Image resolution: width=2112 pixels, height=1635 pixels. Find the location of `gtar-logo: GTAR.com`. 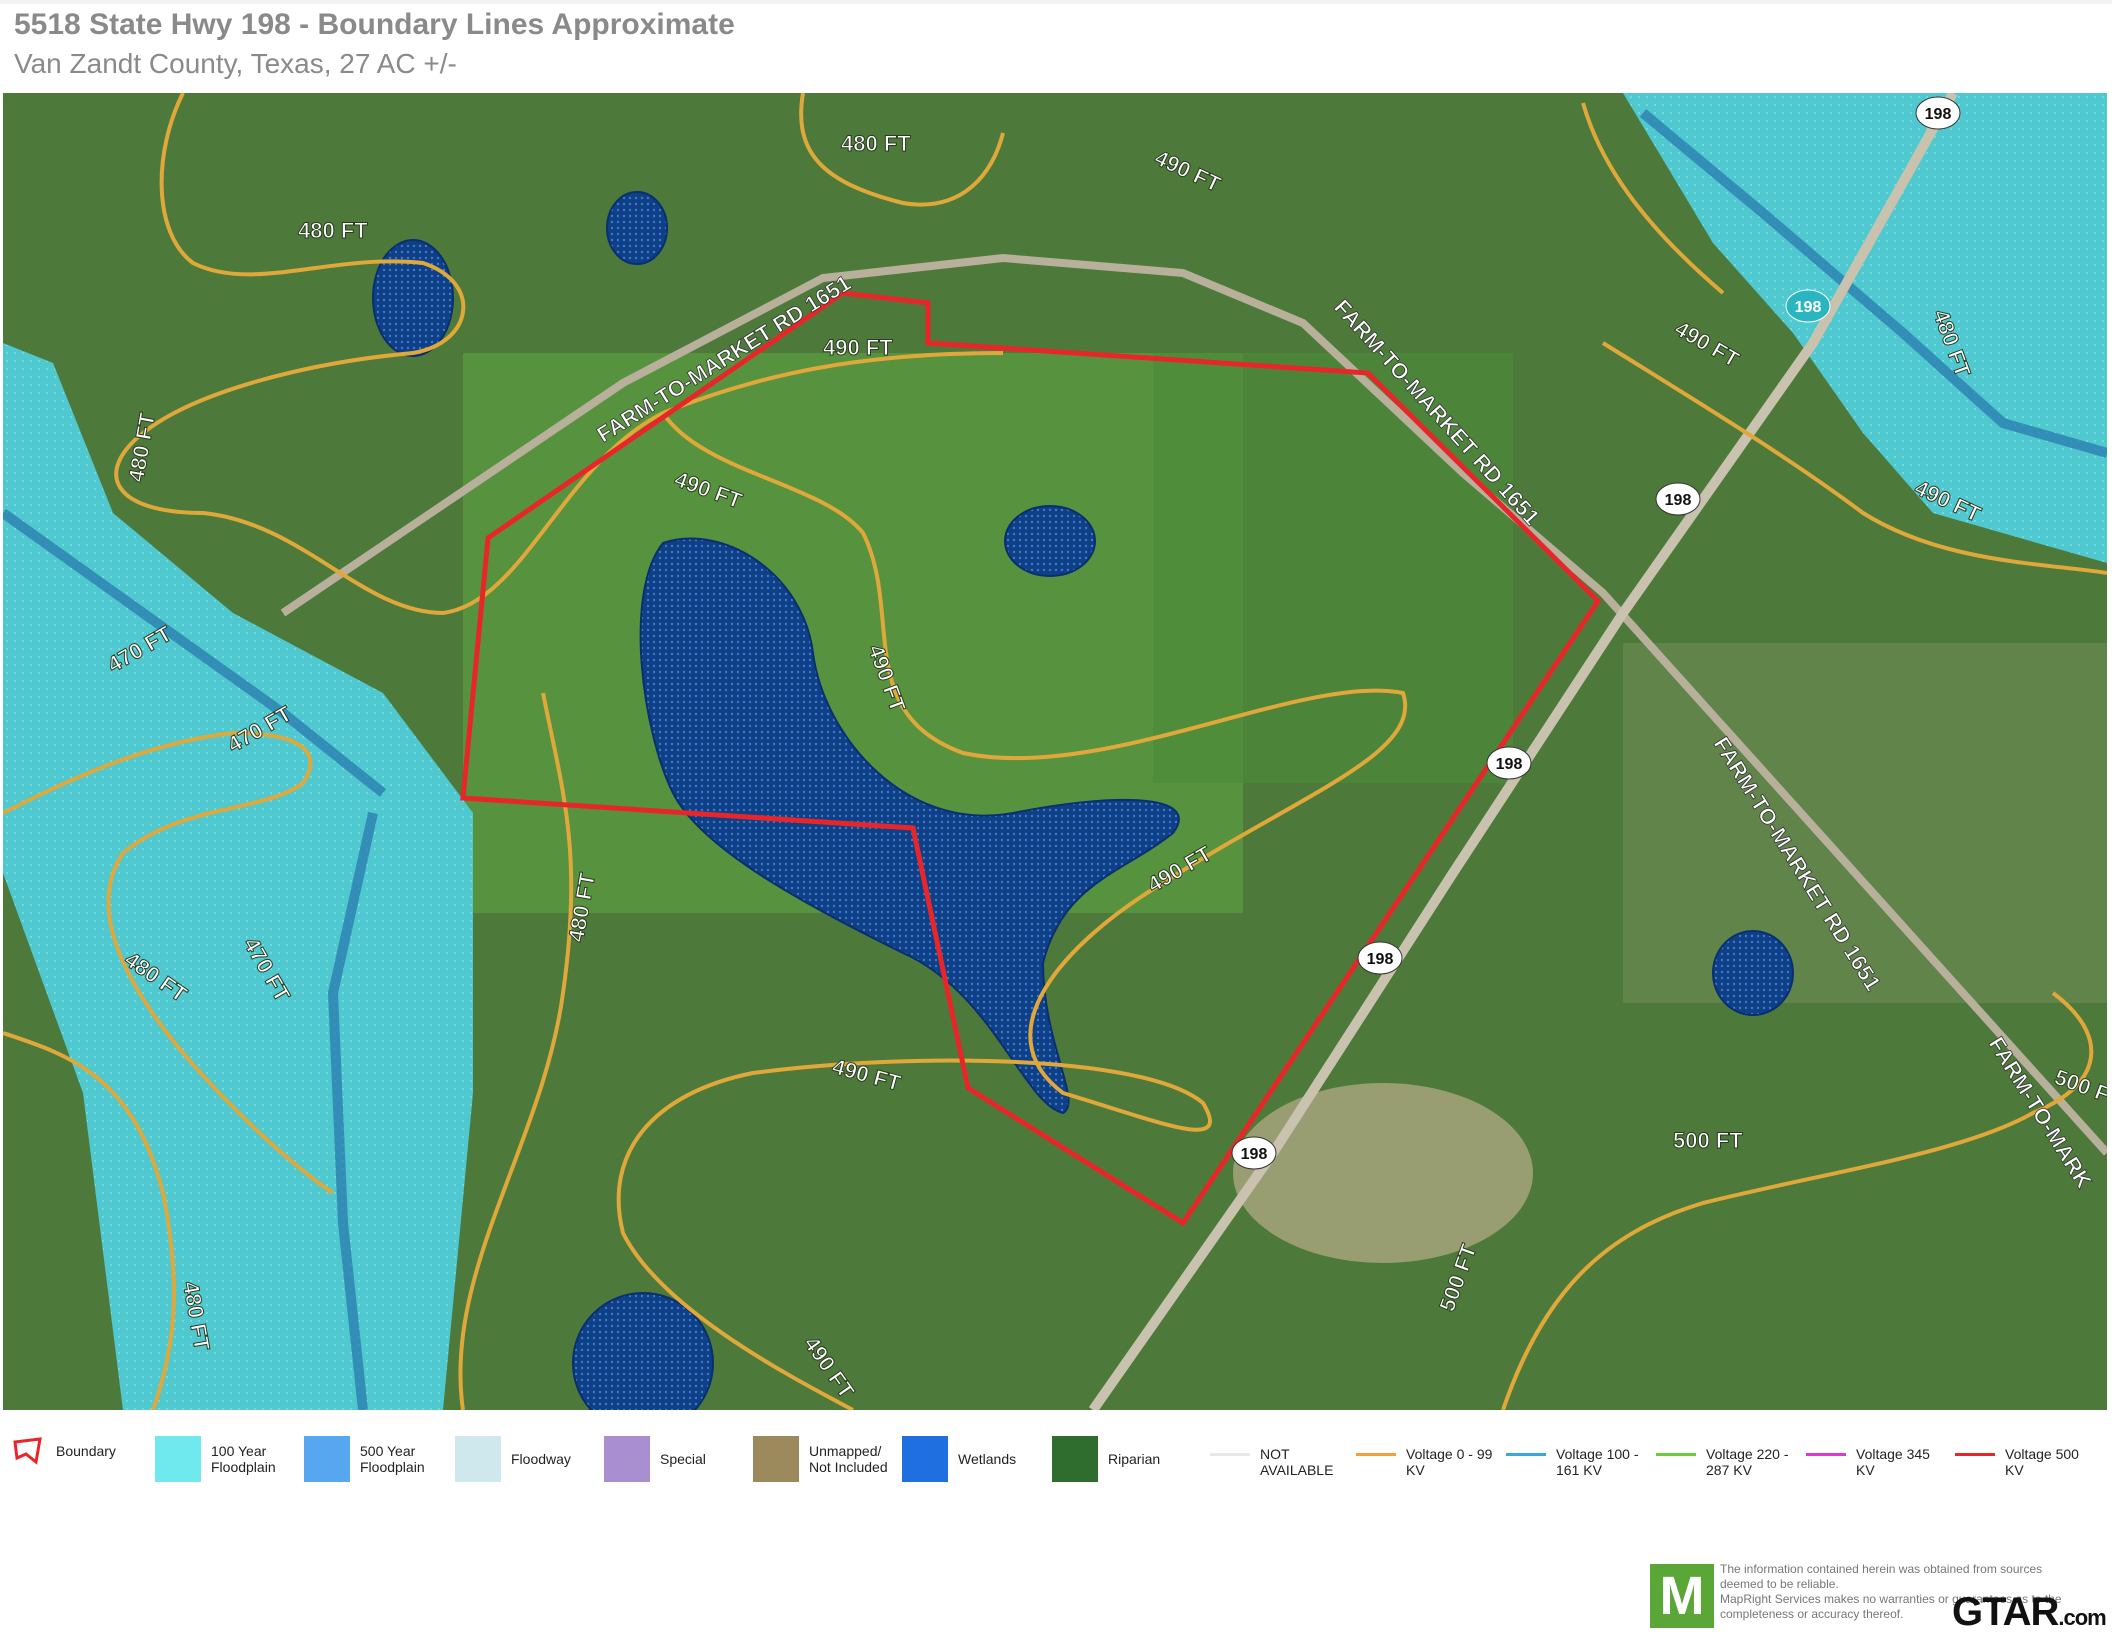

gtar-logo: GTAR.com is located at coordinates (2029, 1612).